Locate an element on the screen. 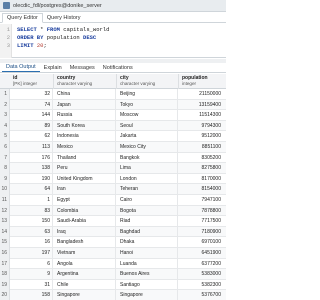 This screenshot has height=300, width=320. cell-city: Cairo is located at coordinates (147, 200).